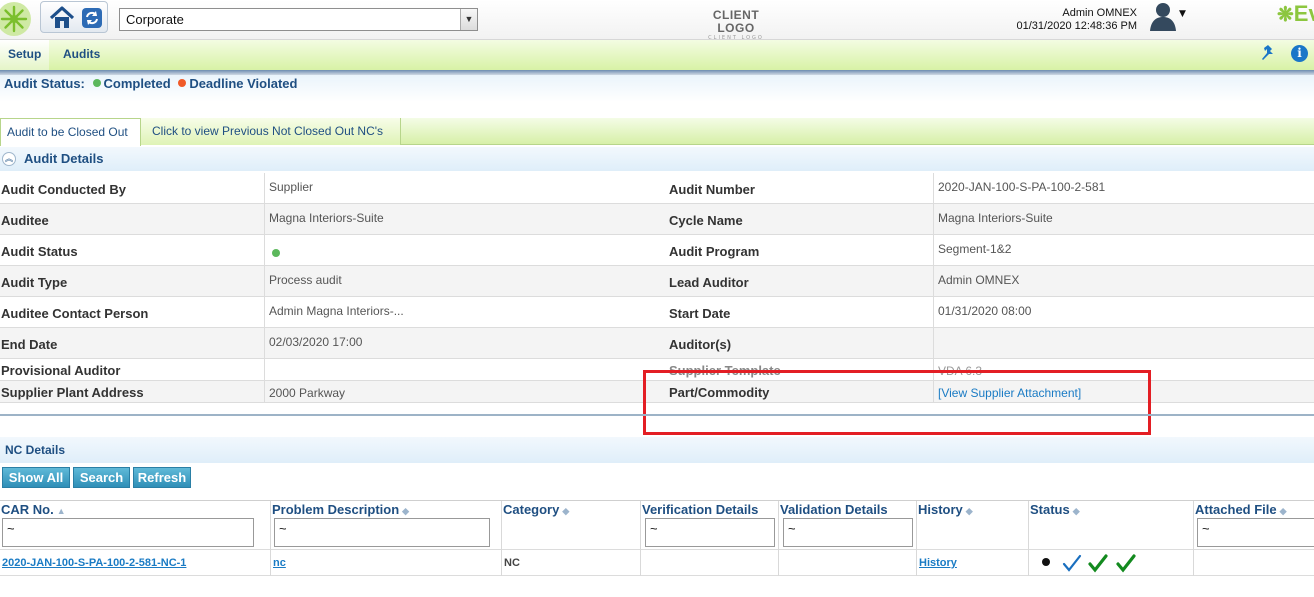 The width and height of the screenshot is (1314, 597). What do you see at coordinates (36, 477) in the screenshot?
I see `show-all-button: Show All` at bounding box center [36, 477].